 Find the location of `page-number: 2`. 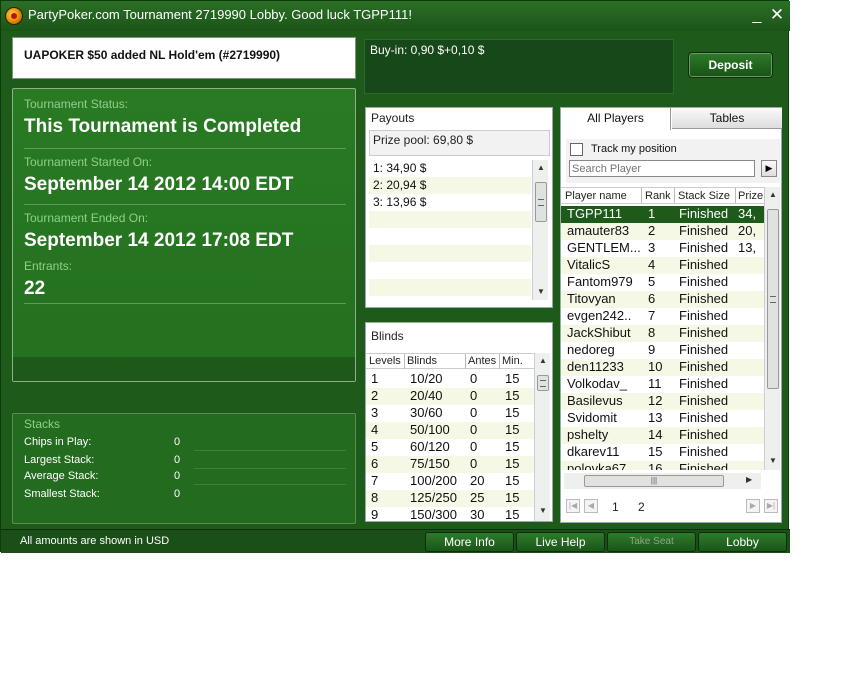

page-number: 2 is located at coordinates (641, 507).